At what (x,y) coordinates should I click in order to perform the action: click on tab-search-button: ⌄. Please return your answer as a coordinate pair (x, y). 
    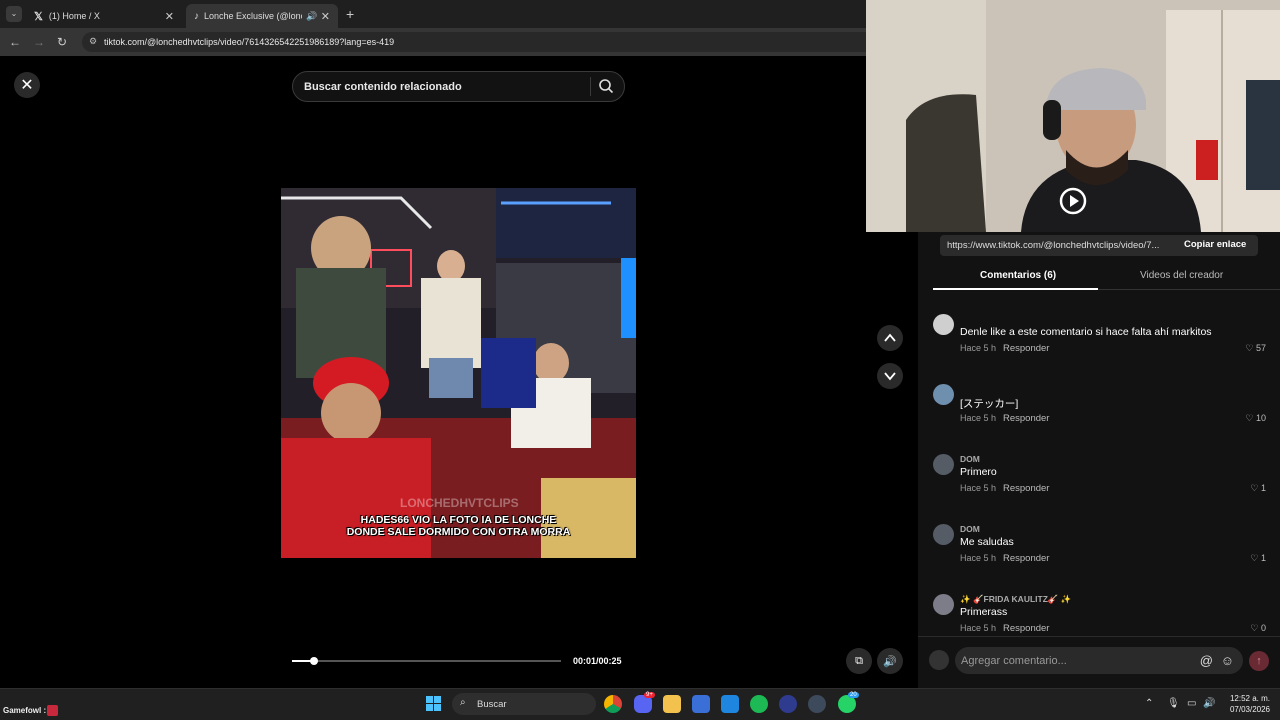
    Looking at the image, I should click on (14, 14).